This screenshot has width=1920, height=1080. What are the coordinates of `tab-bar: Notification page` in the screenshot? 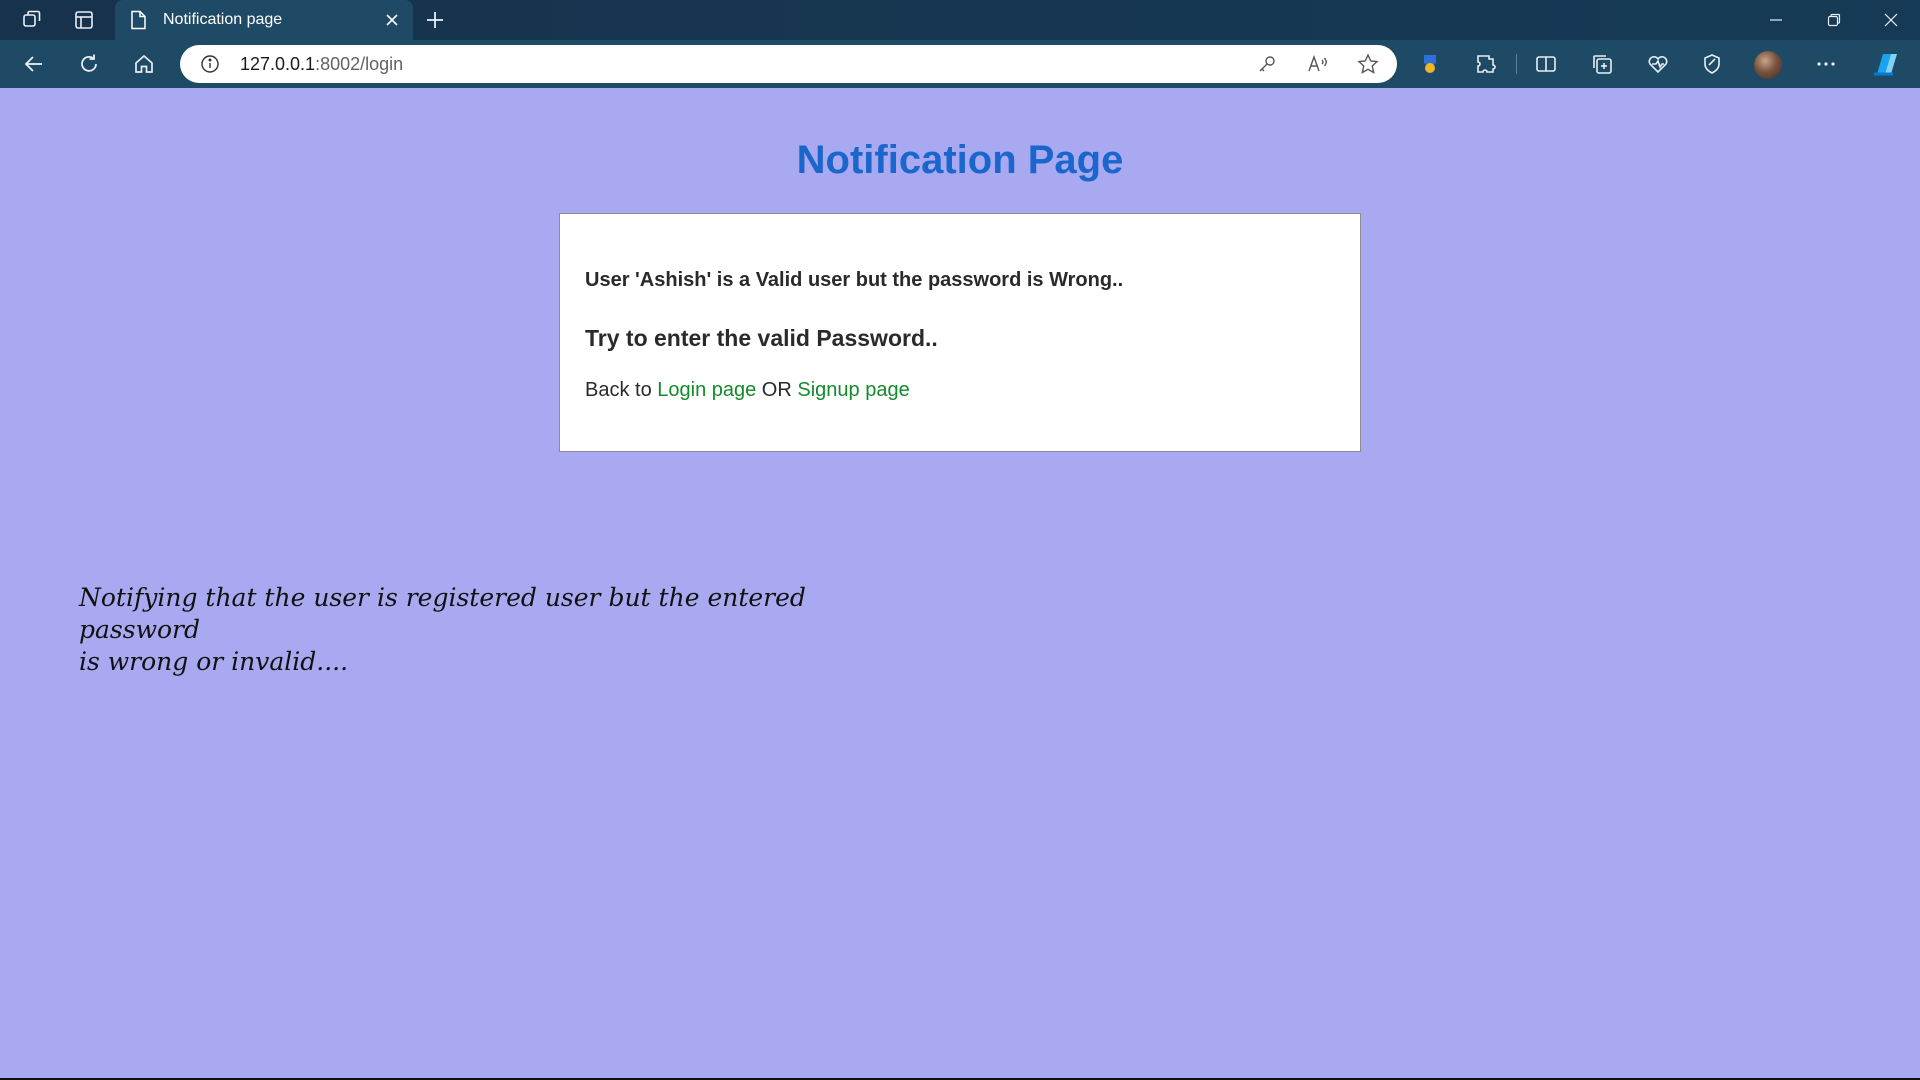 It's located at (960, 20).